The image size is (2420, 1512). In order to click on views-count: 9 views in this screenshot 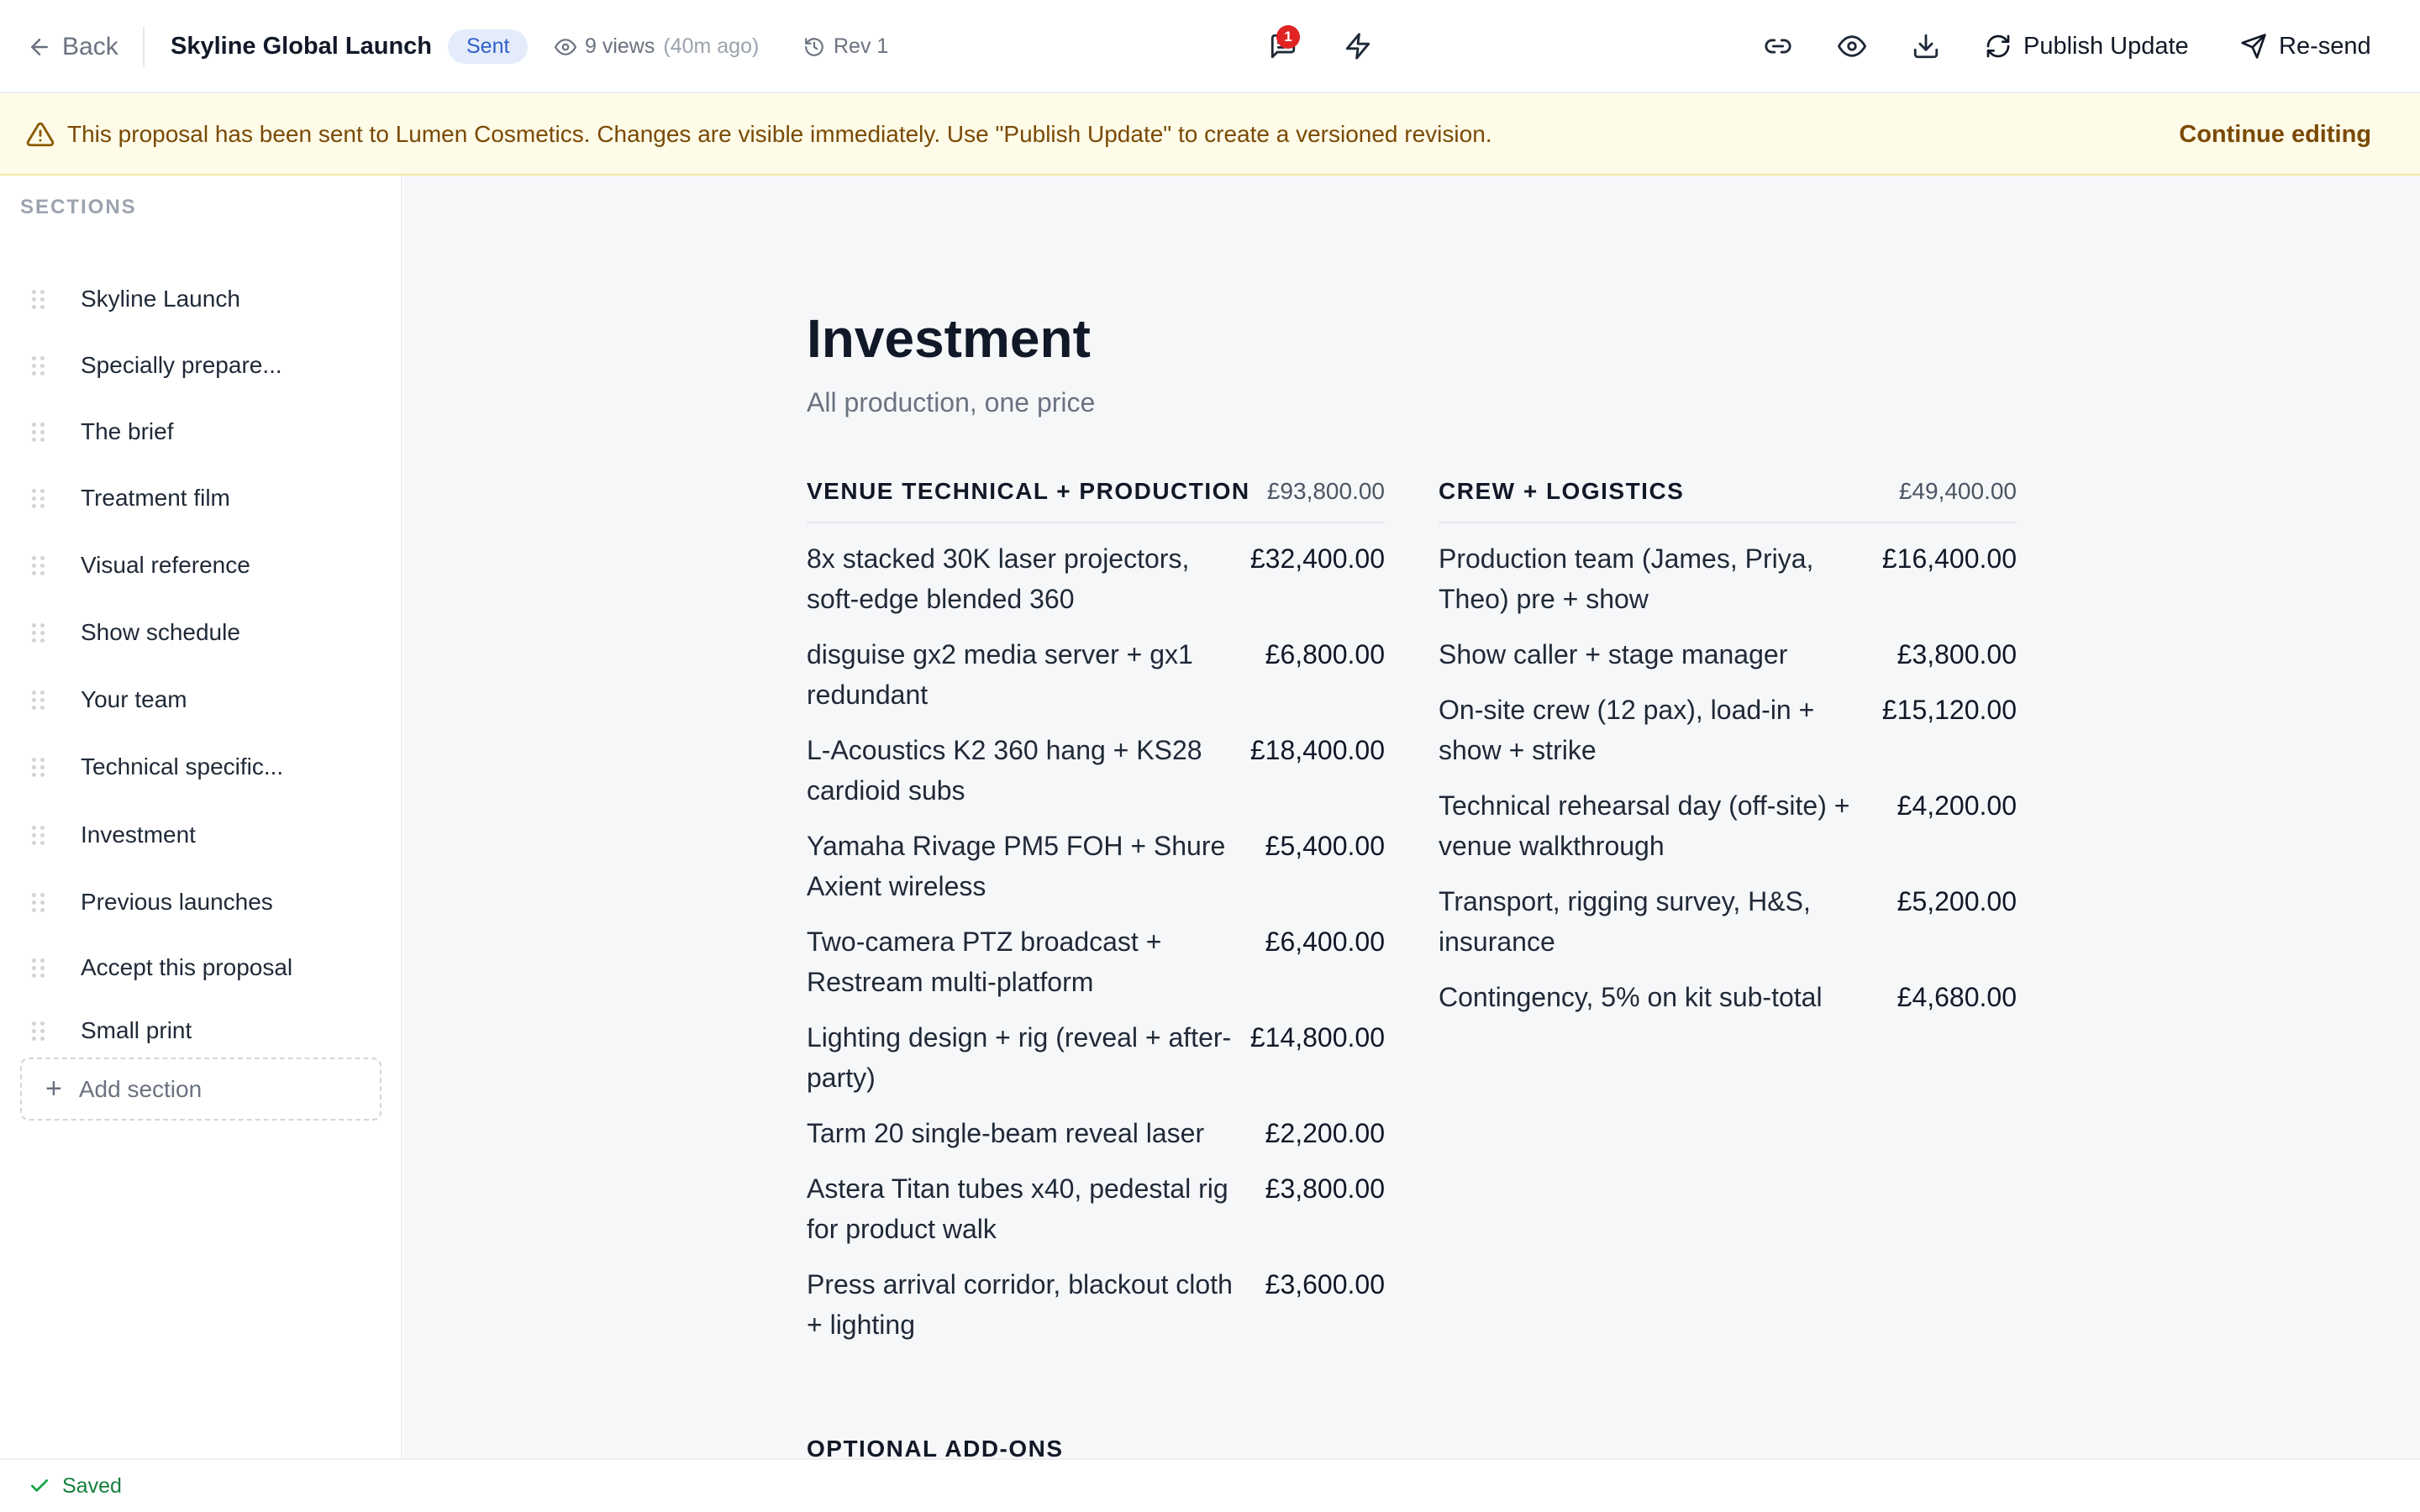, I will do `click(620, 46)`.